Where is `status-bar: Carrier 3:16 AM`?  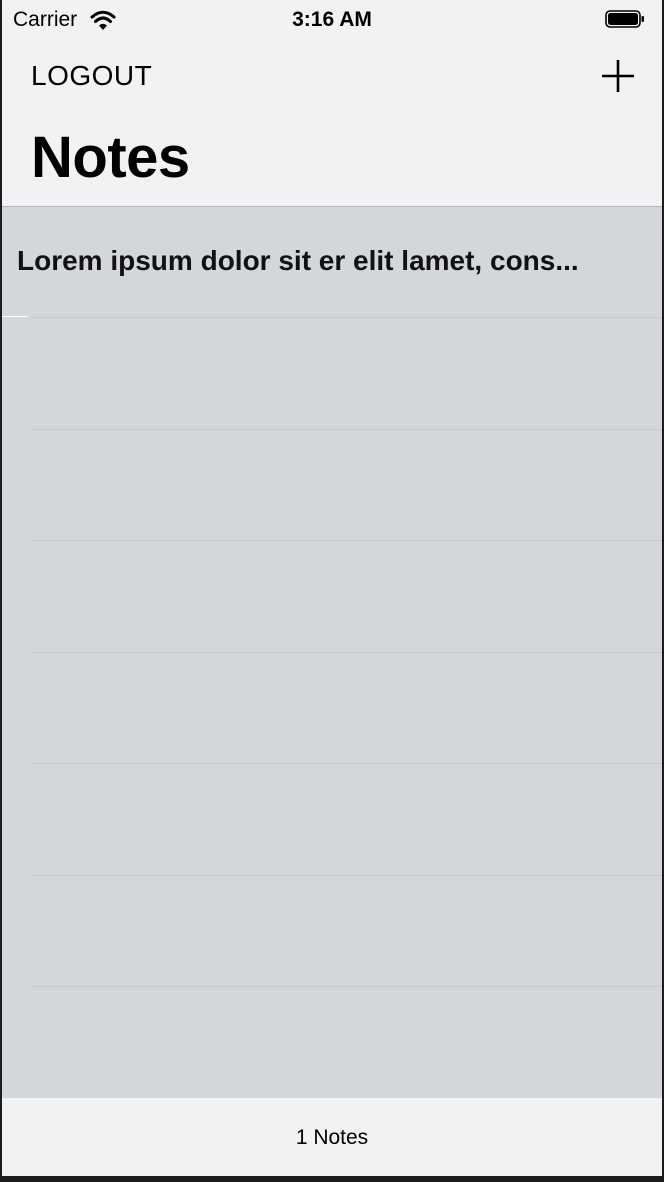 status-bar: Carrier 3:16 AM is located at coordinates (332, 20).